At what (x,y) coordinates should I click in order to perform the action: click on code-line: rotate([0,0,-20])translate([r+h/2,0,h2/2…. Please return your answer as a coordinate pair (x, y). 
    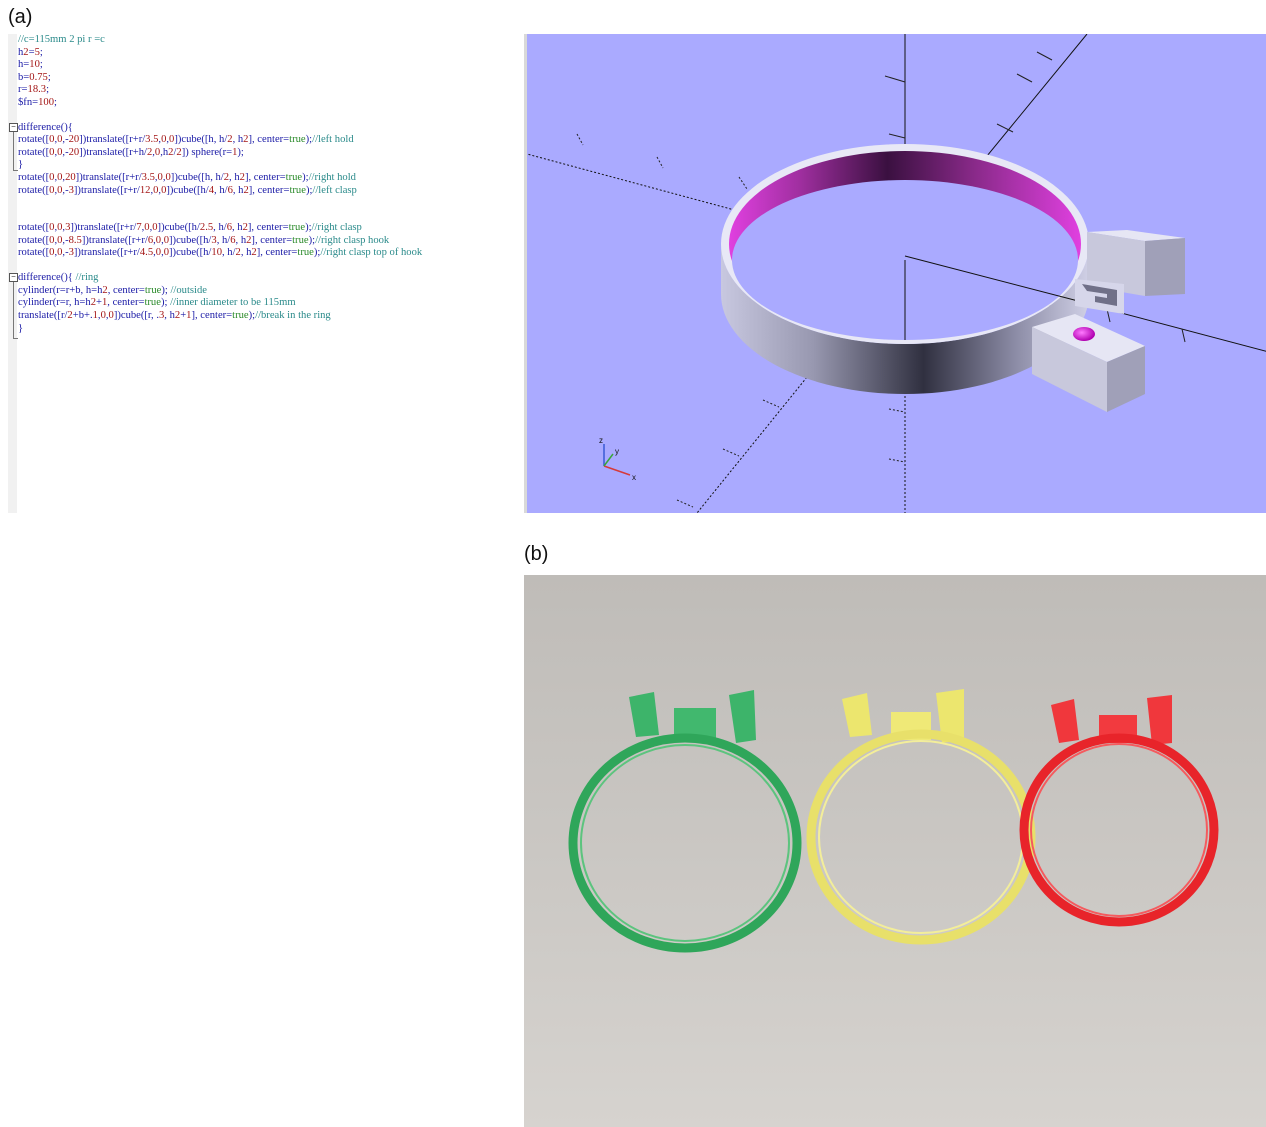
    Looking at the image, I should click on (220, 153).